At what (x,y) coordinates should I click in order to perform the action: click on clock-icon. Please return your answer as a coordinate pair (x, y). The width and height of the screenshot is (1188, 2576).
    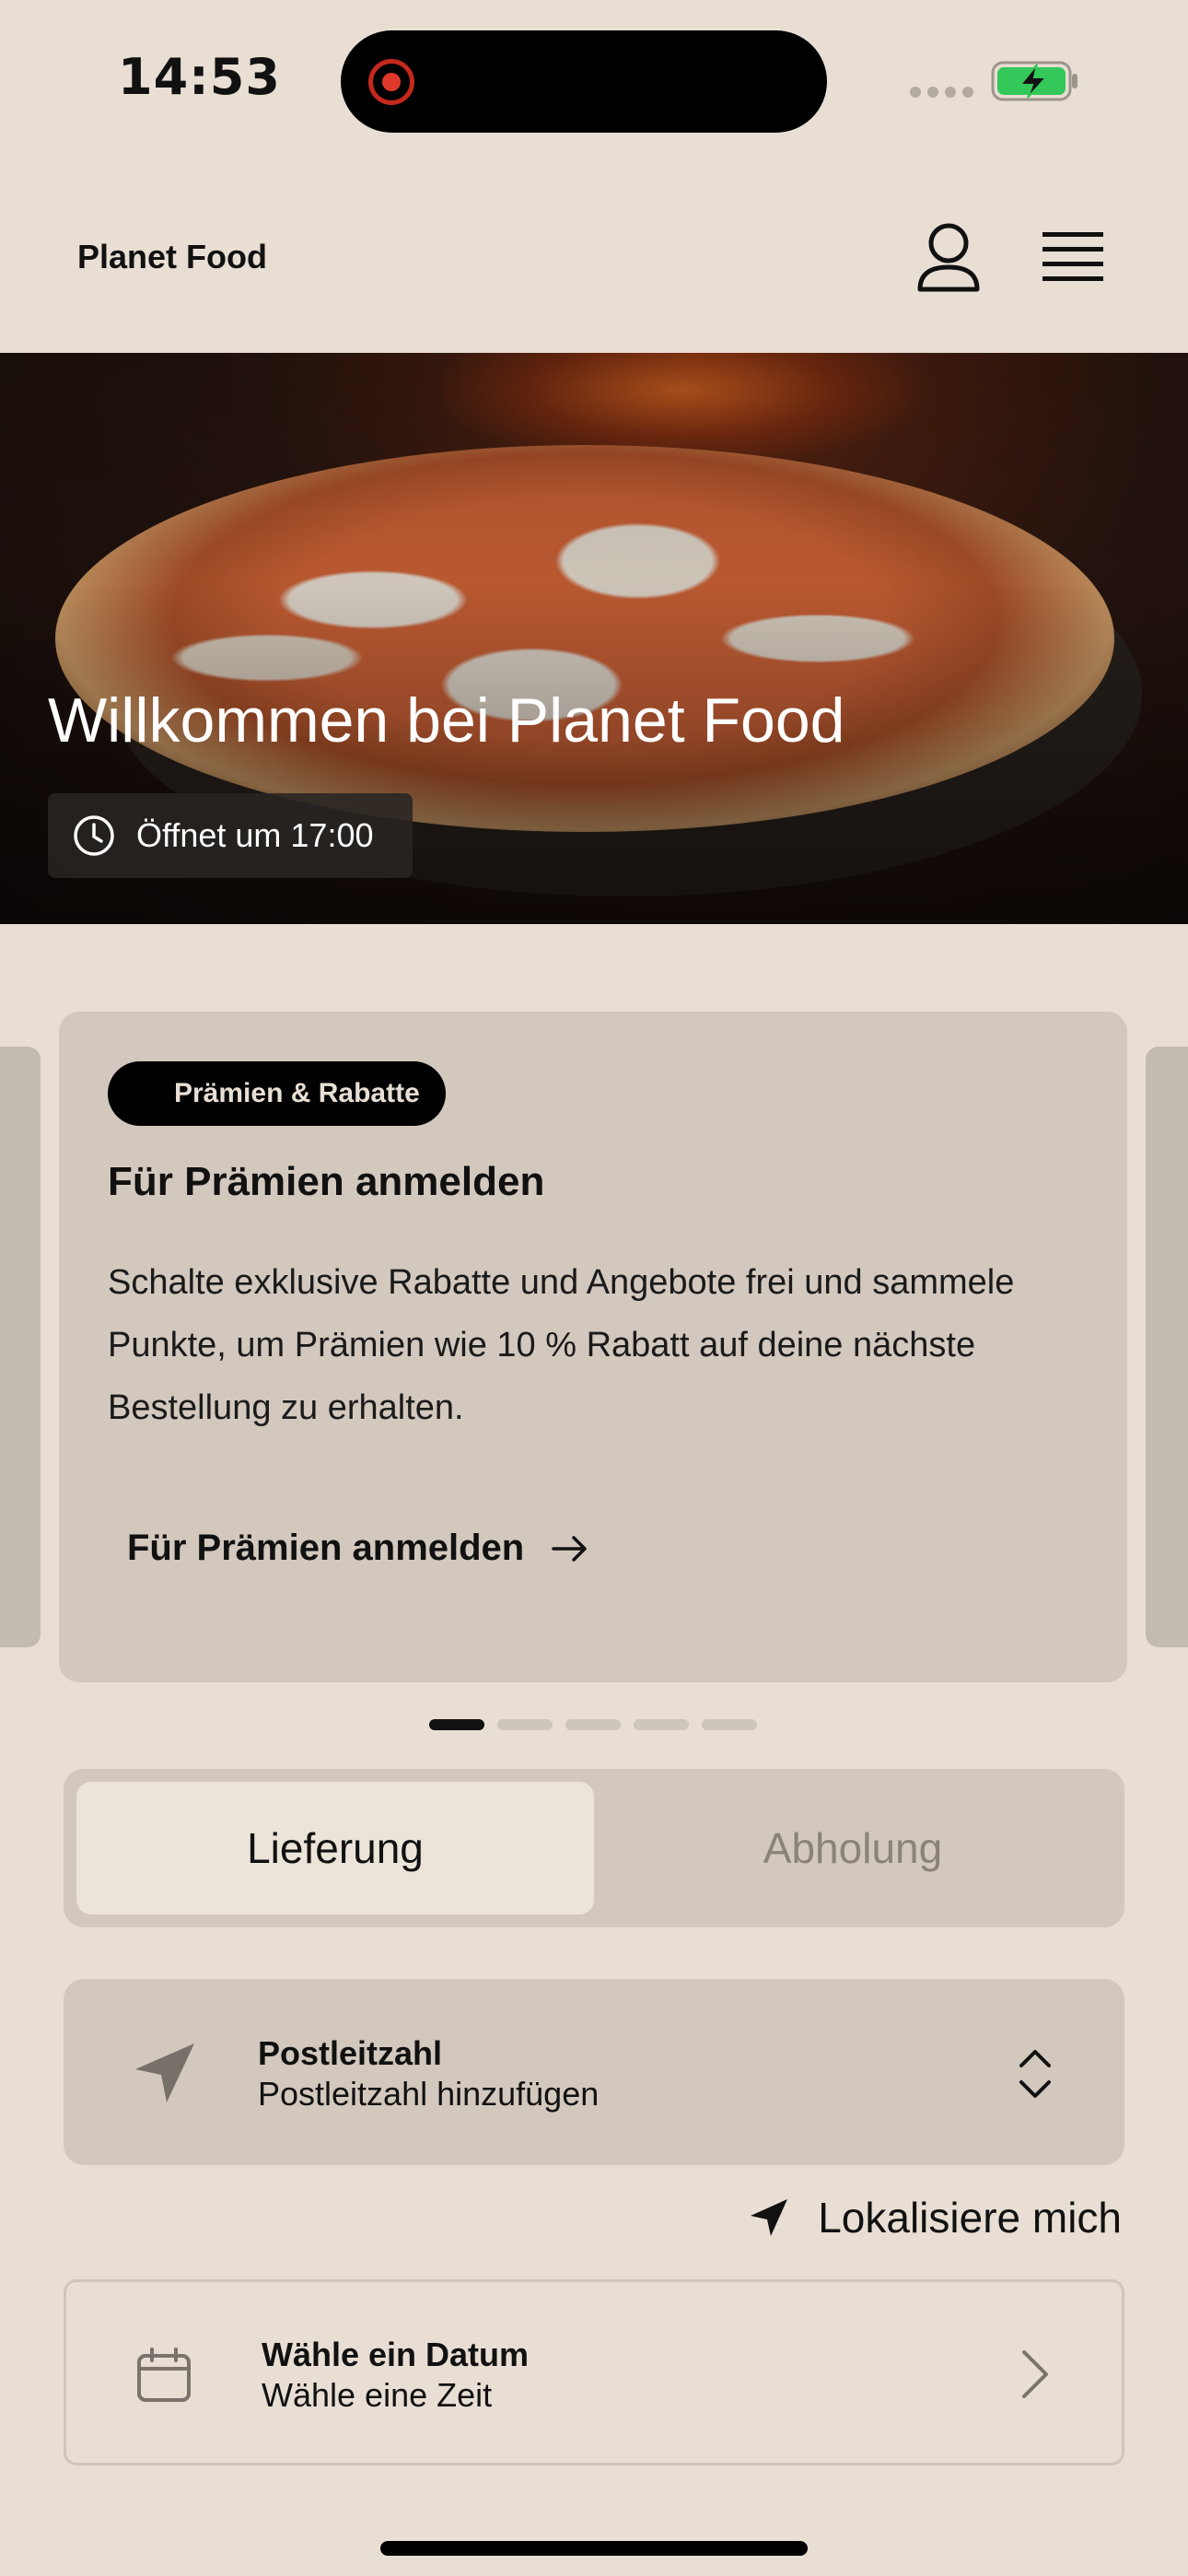
    Looking at the image, I should click on (94, 835).